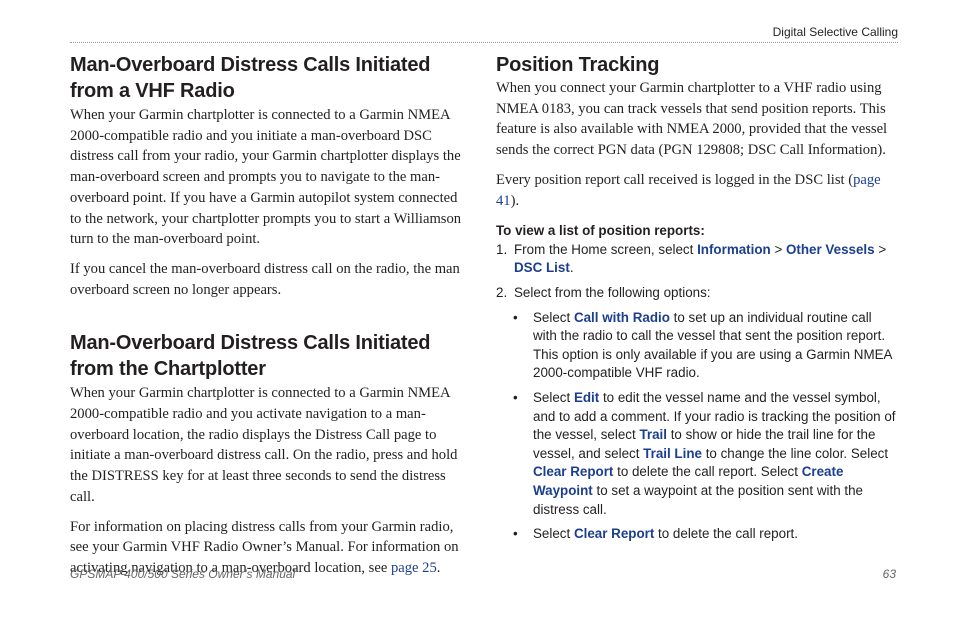 The height and width of the screenshot is (618, 954). What do you see at coordinates (502, 292) in the screenshot?
I see `step-number: 2.` at bounding box center [502, 292].